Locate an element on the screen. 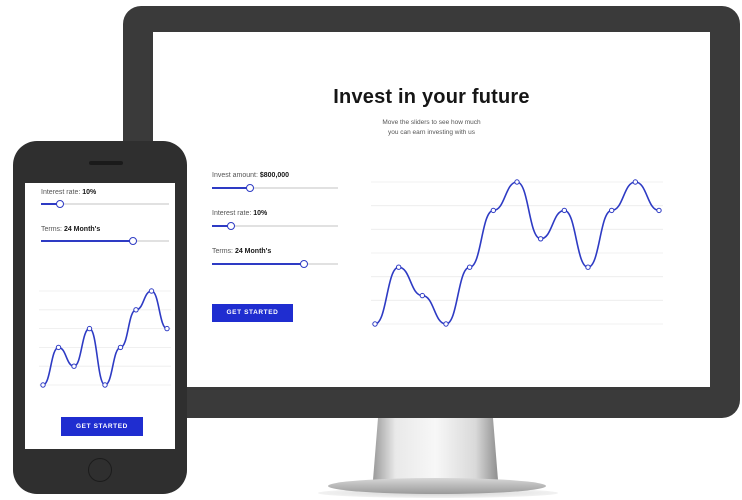 This screenshot has width=742, height=500. terms-label: Terms: 24 Month's is located at coordinates (242, 251).